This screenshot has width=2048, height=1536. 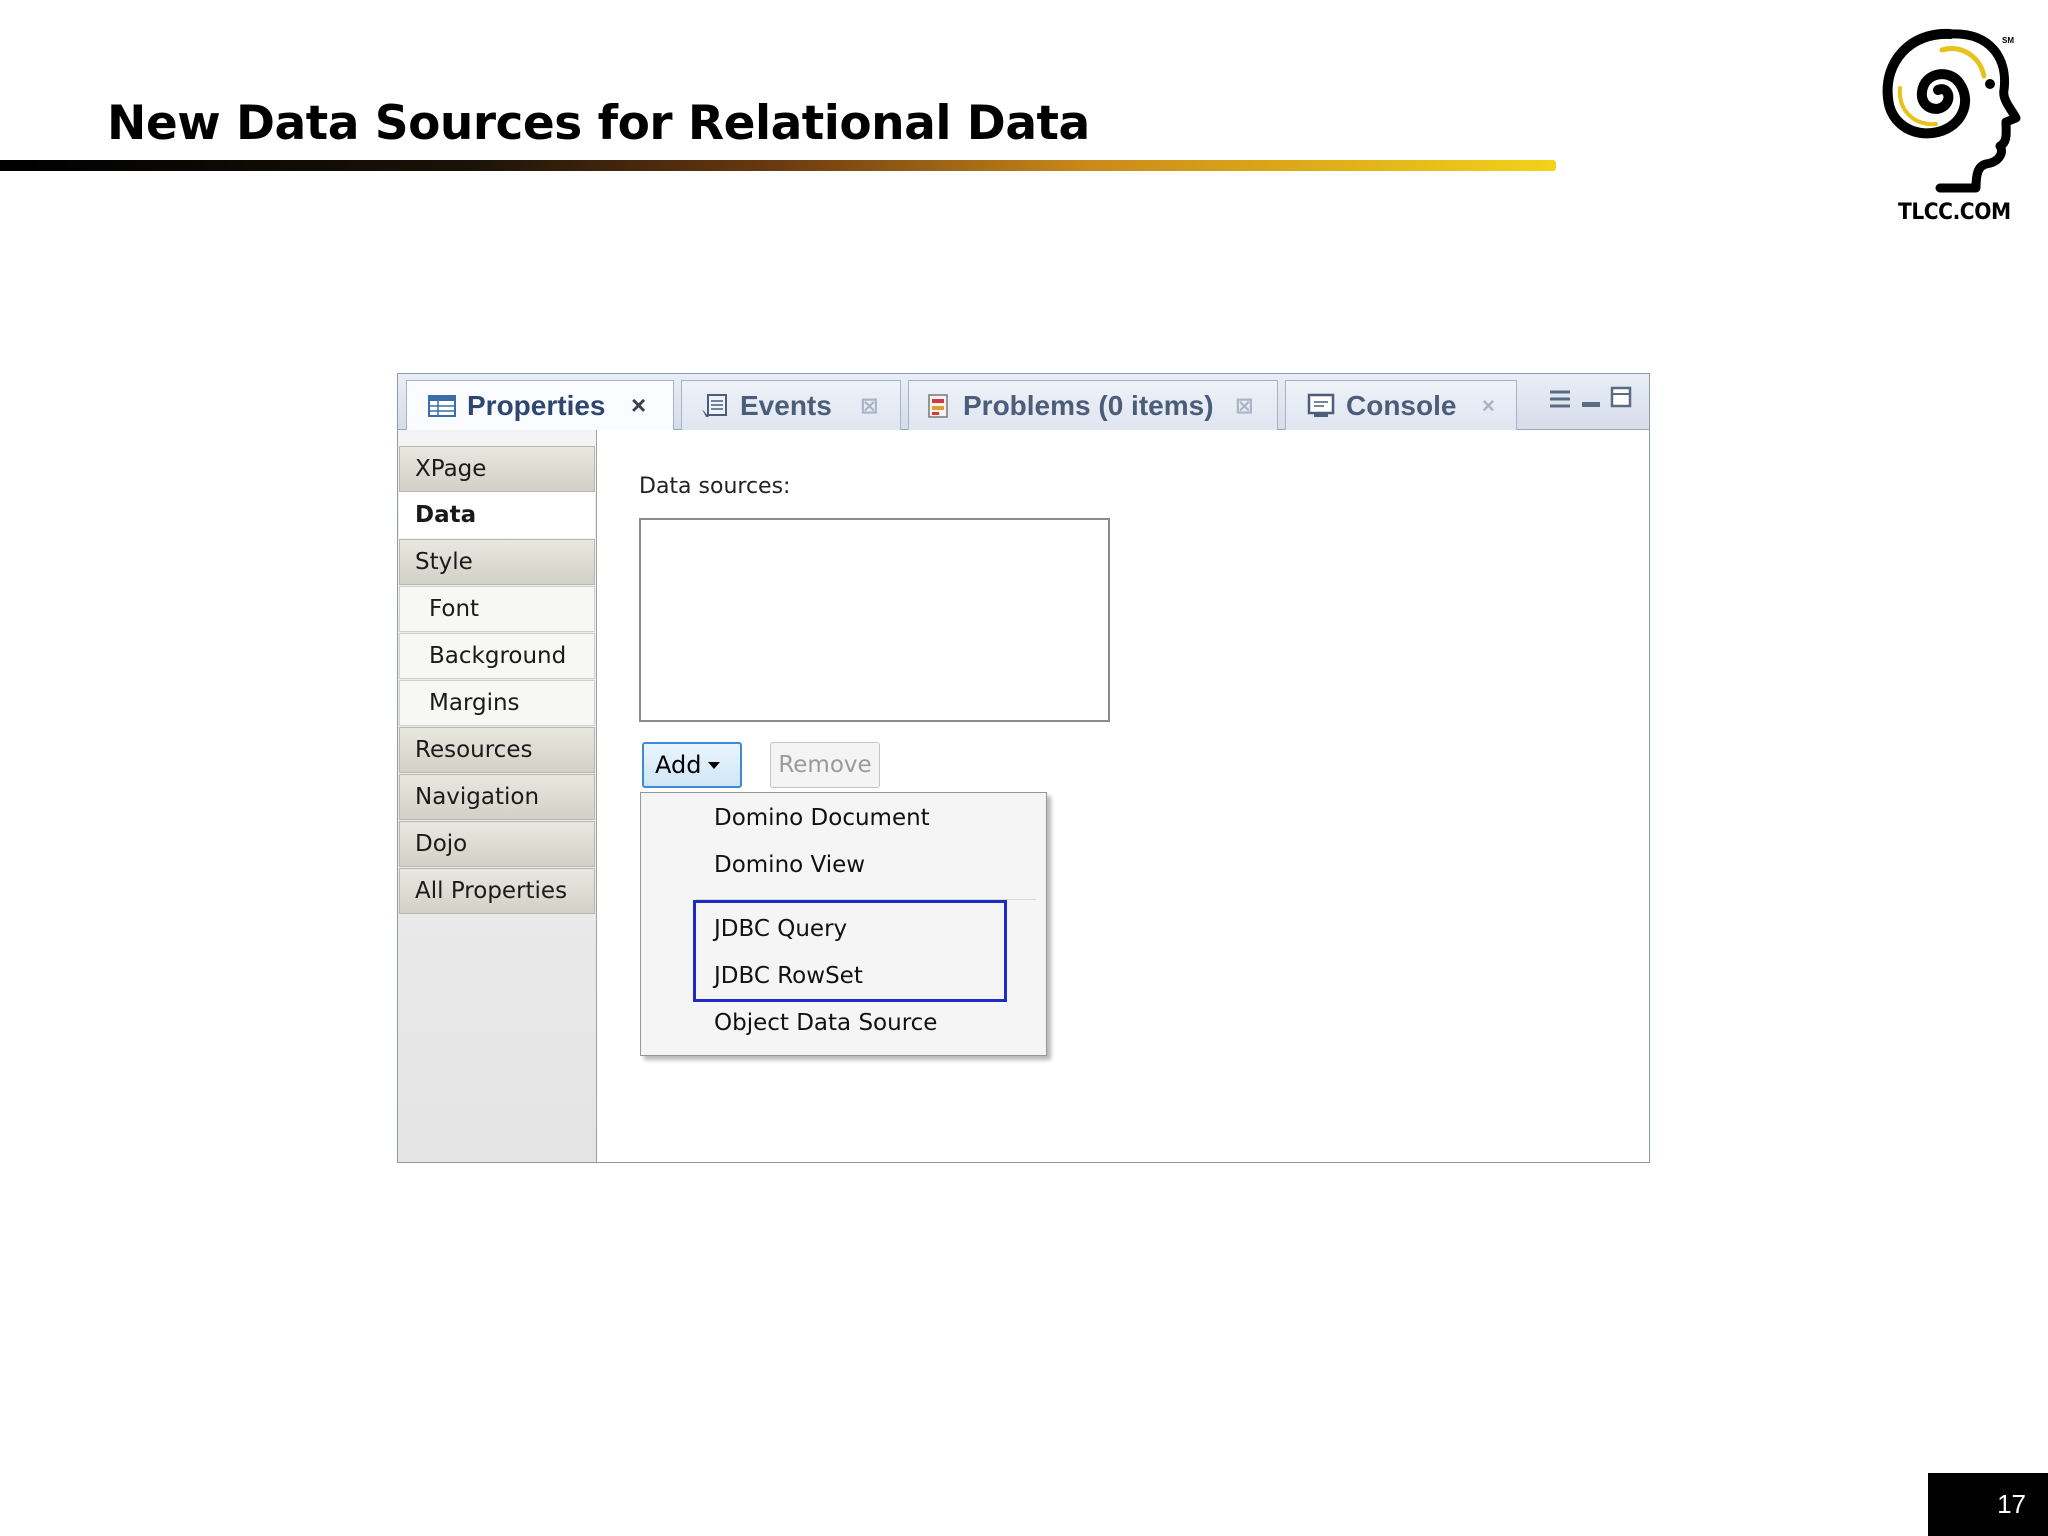 I want to click on sidebar-item-navigation: Navigation, so click(x=497, y=797).